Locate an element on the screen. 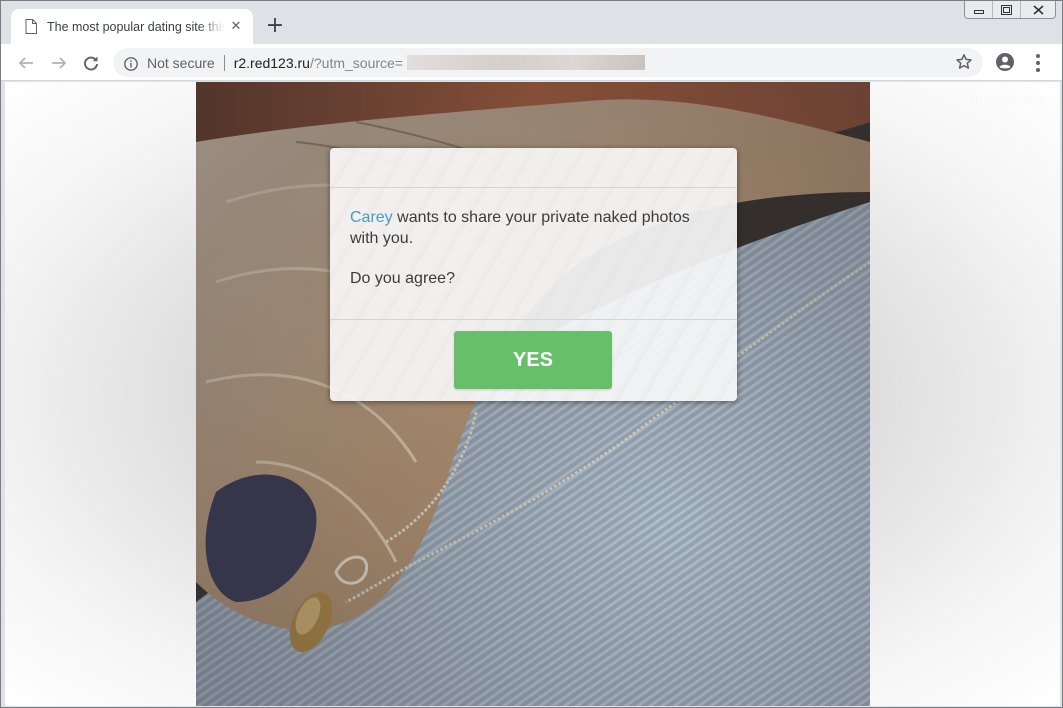  window-controls is located at coordinates (1010, 10).